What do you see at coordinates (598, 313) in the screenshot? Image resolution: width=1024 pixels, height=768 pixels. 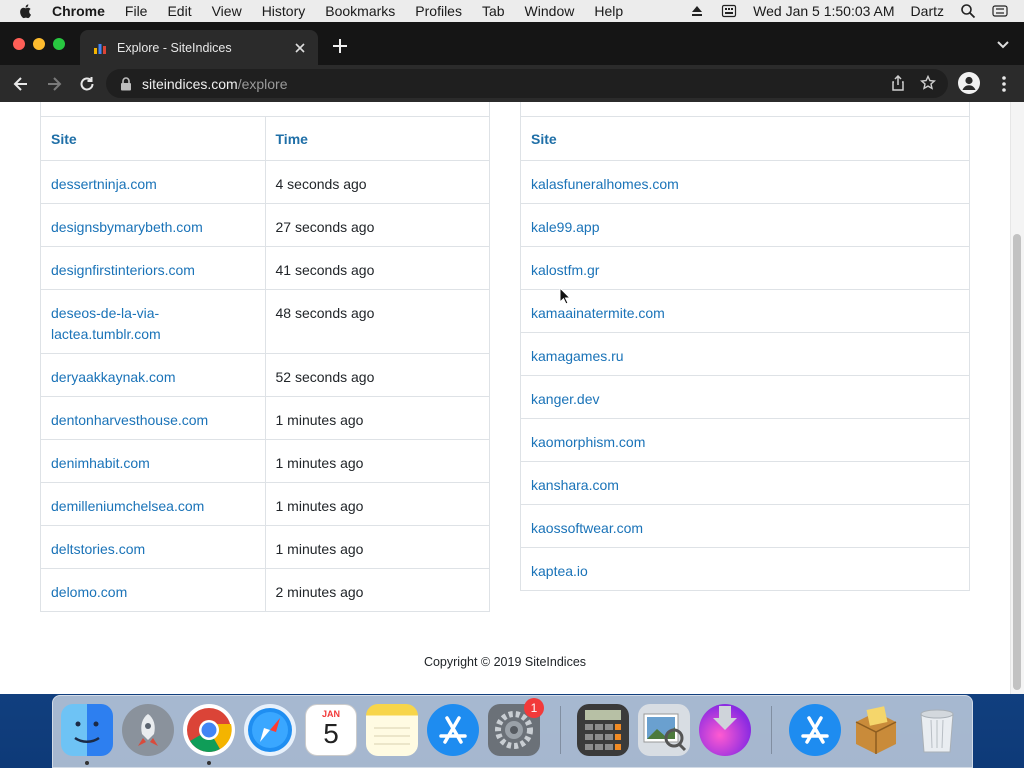 I see `site-link: kamaainatermite.com` at bounding box center [598, 313].